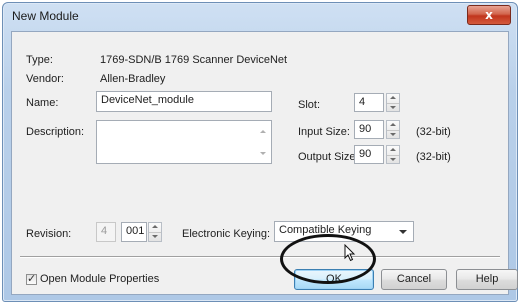 Image resolution: width=520 pixels, height=302 pixels. I want to click on output-size-spinner, so click(393, 154).